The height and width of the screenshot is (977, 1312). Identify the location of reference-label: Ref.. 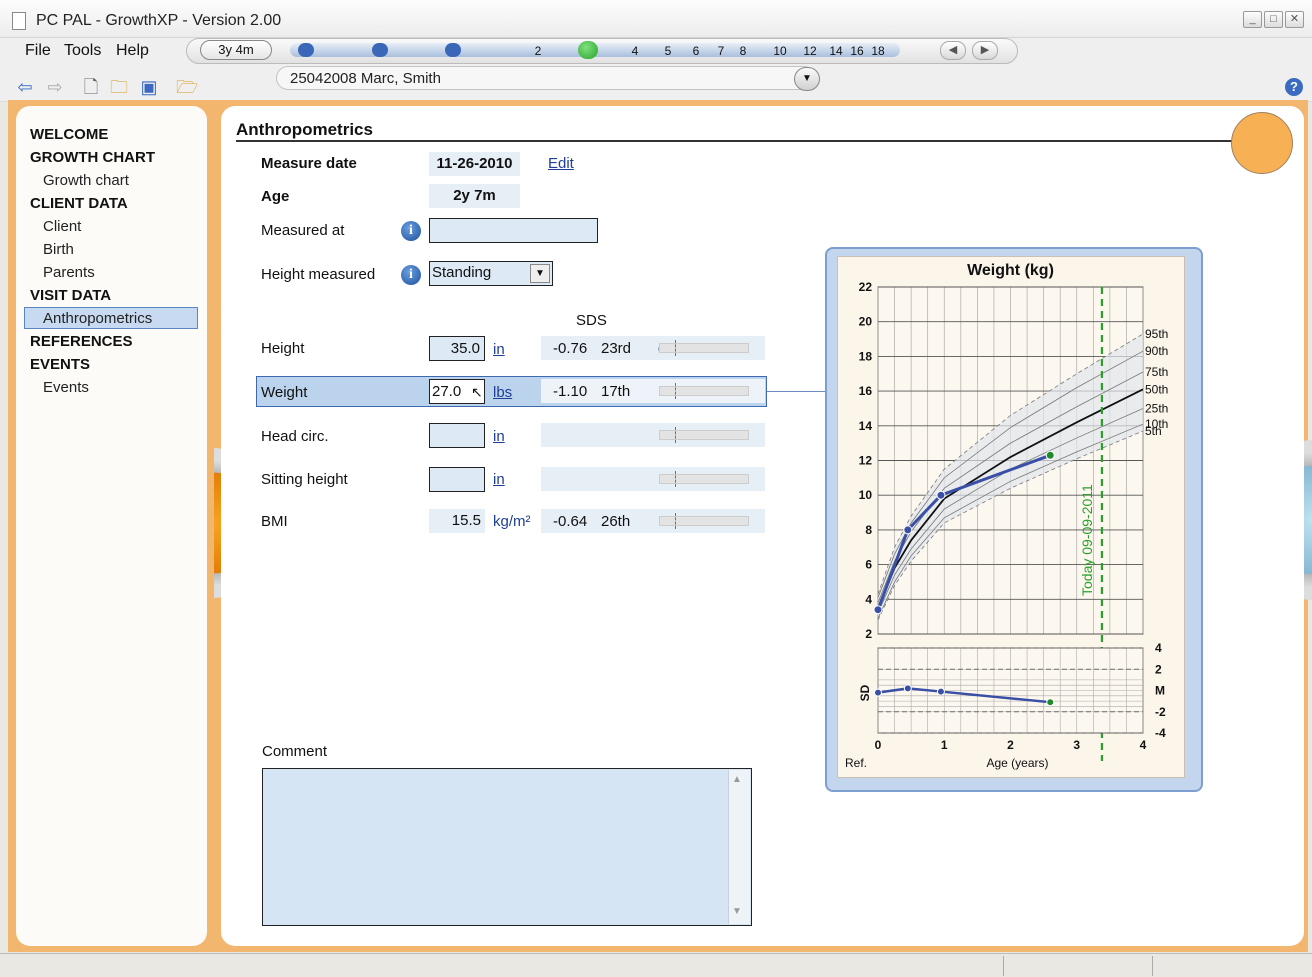
(856, 763).